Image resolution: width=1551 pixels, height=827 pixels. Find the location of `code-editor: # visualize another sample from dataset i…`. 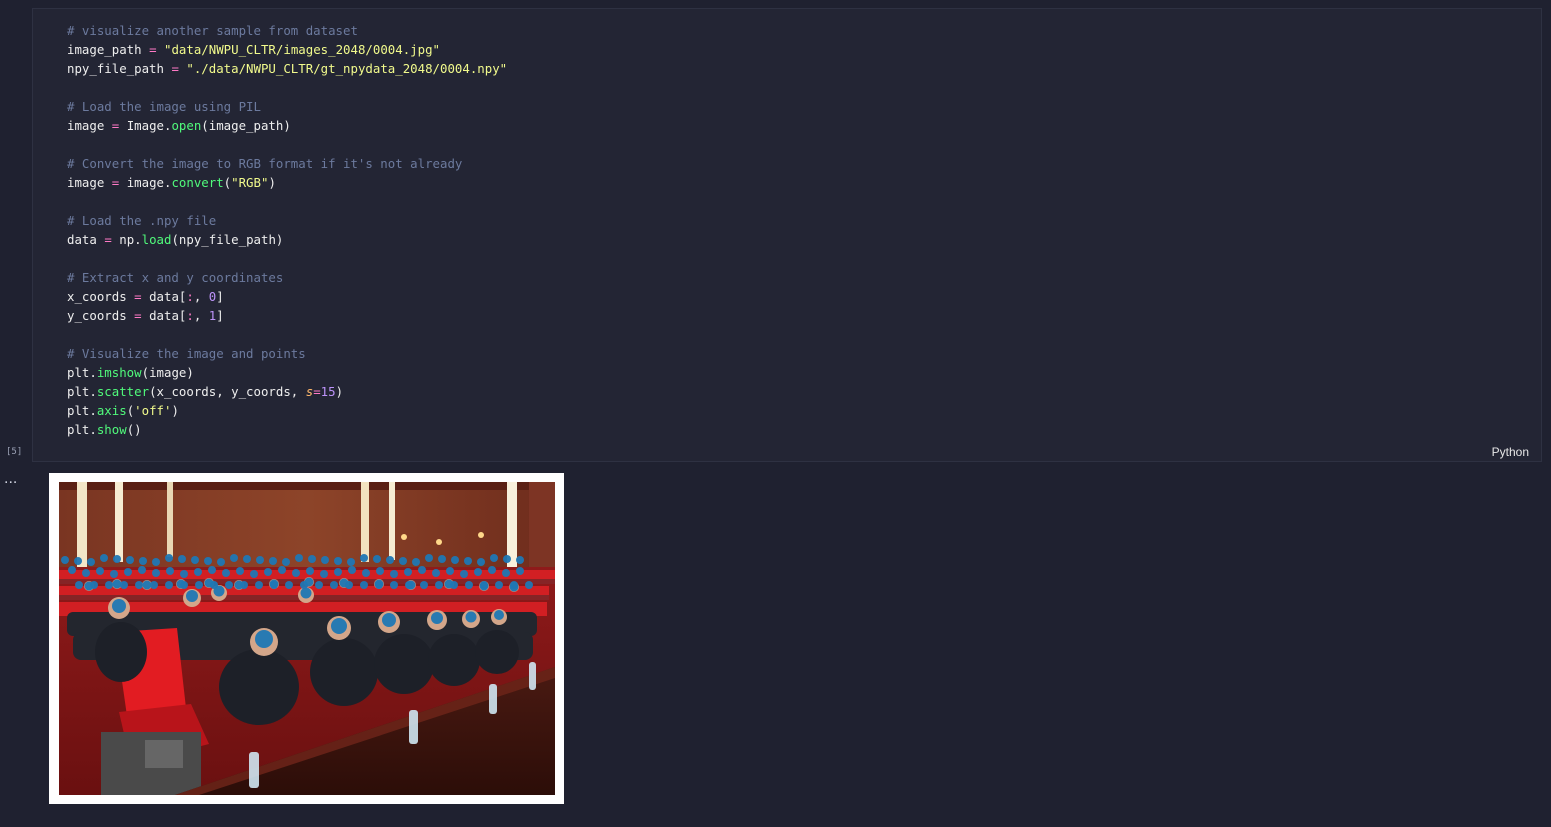

code-editor: # visualize another sample from dataset i… is located at coordinates (287, 230).